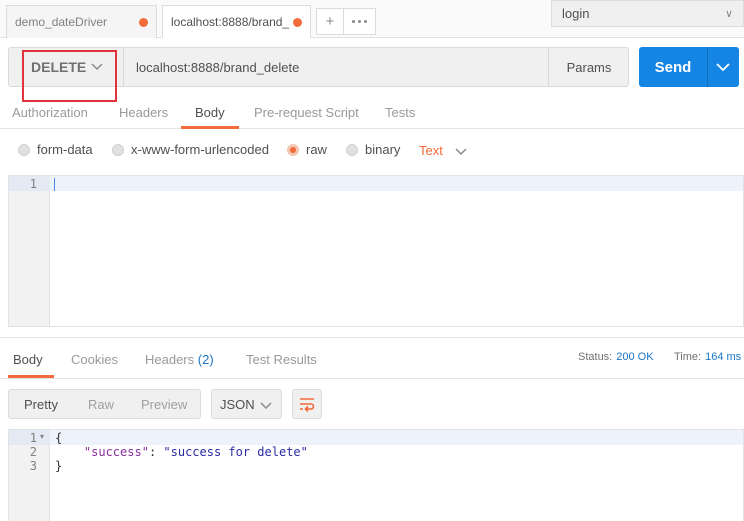 This screenshot has height=521, width=744. I want to click on send-button: Send, so click(689, 67).